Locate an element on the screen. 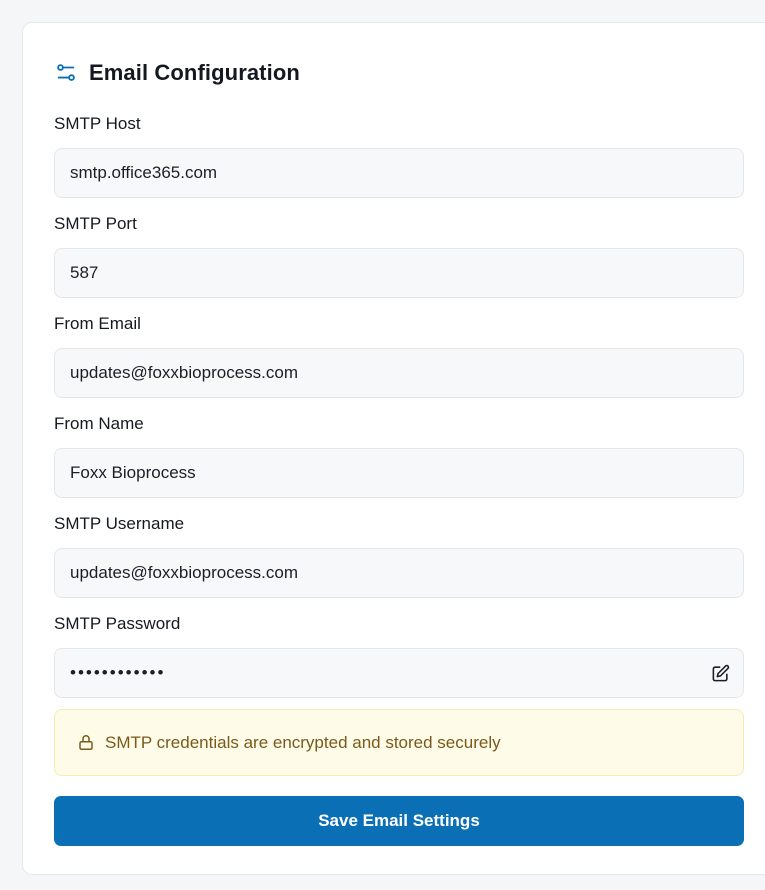 The height and width of the screenshot is (890, 765). password-mask: •••••••••••• is located at coordinates (118, 672).